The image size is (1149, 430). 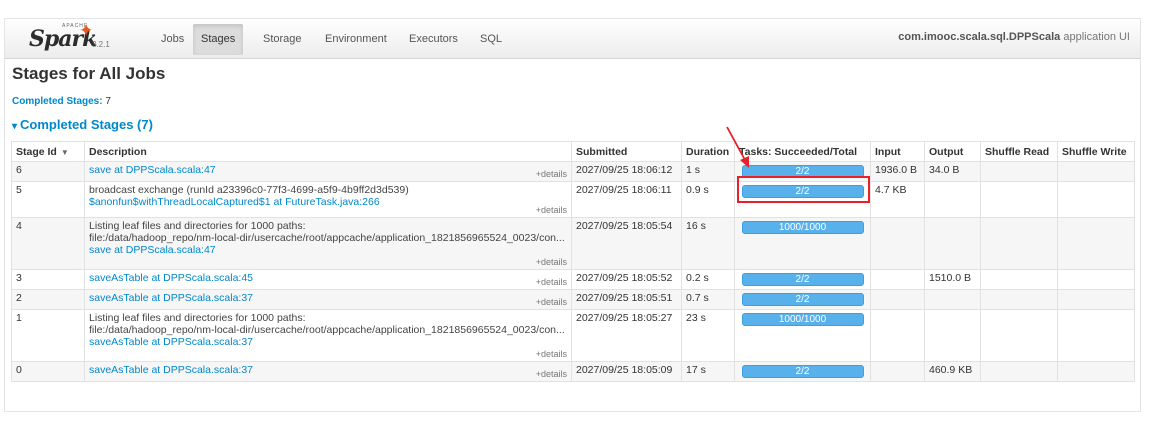 What do you see at coordinates (86, 30) in the screenshot?
I see `spark-star-icon: ✦` at bounding box center [86, 30].